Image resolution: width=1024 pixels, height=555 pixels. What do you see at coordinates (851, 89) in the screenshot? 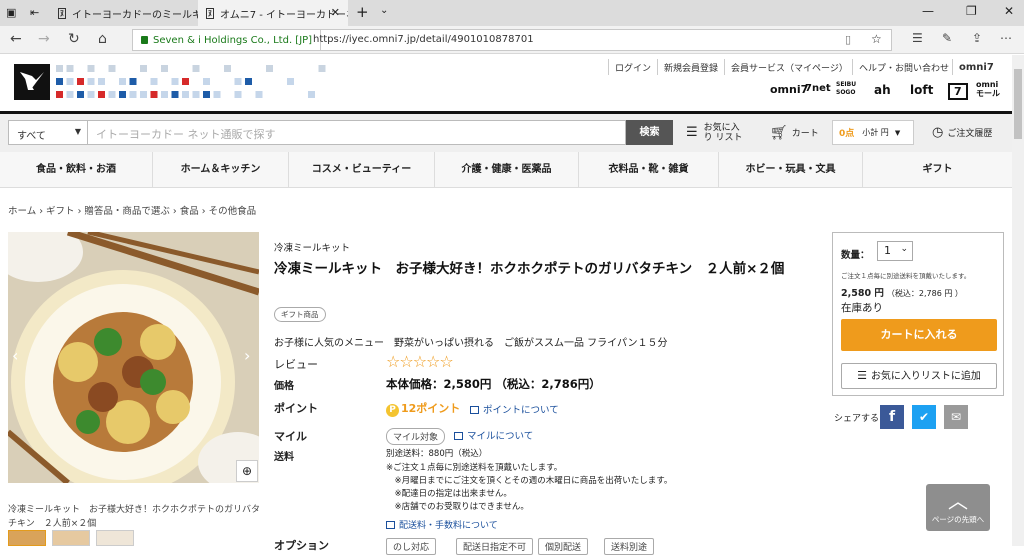
I see `brand-seibu-sogo-icon: SEIBU SOGO` at bounding box center [851, 89].